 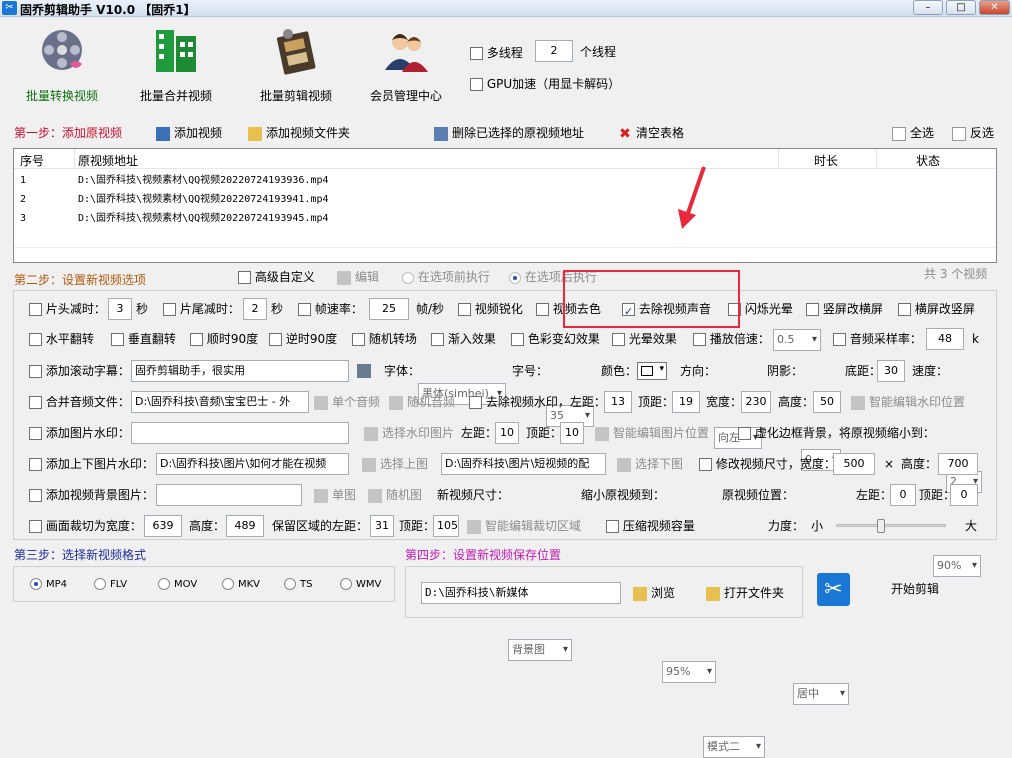 What do you see at coordinates (384, 339) in the screenshot?
I see `random-trans-option: 随机转场` at bounding box center [384, 339].